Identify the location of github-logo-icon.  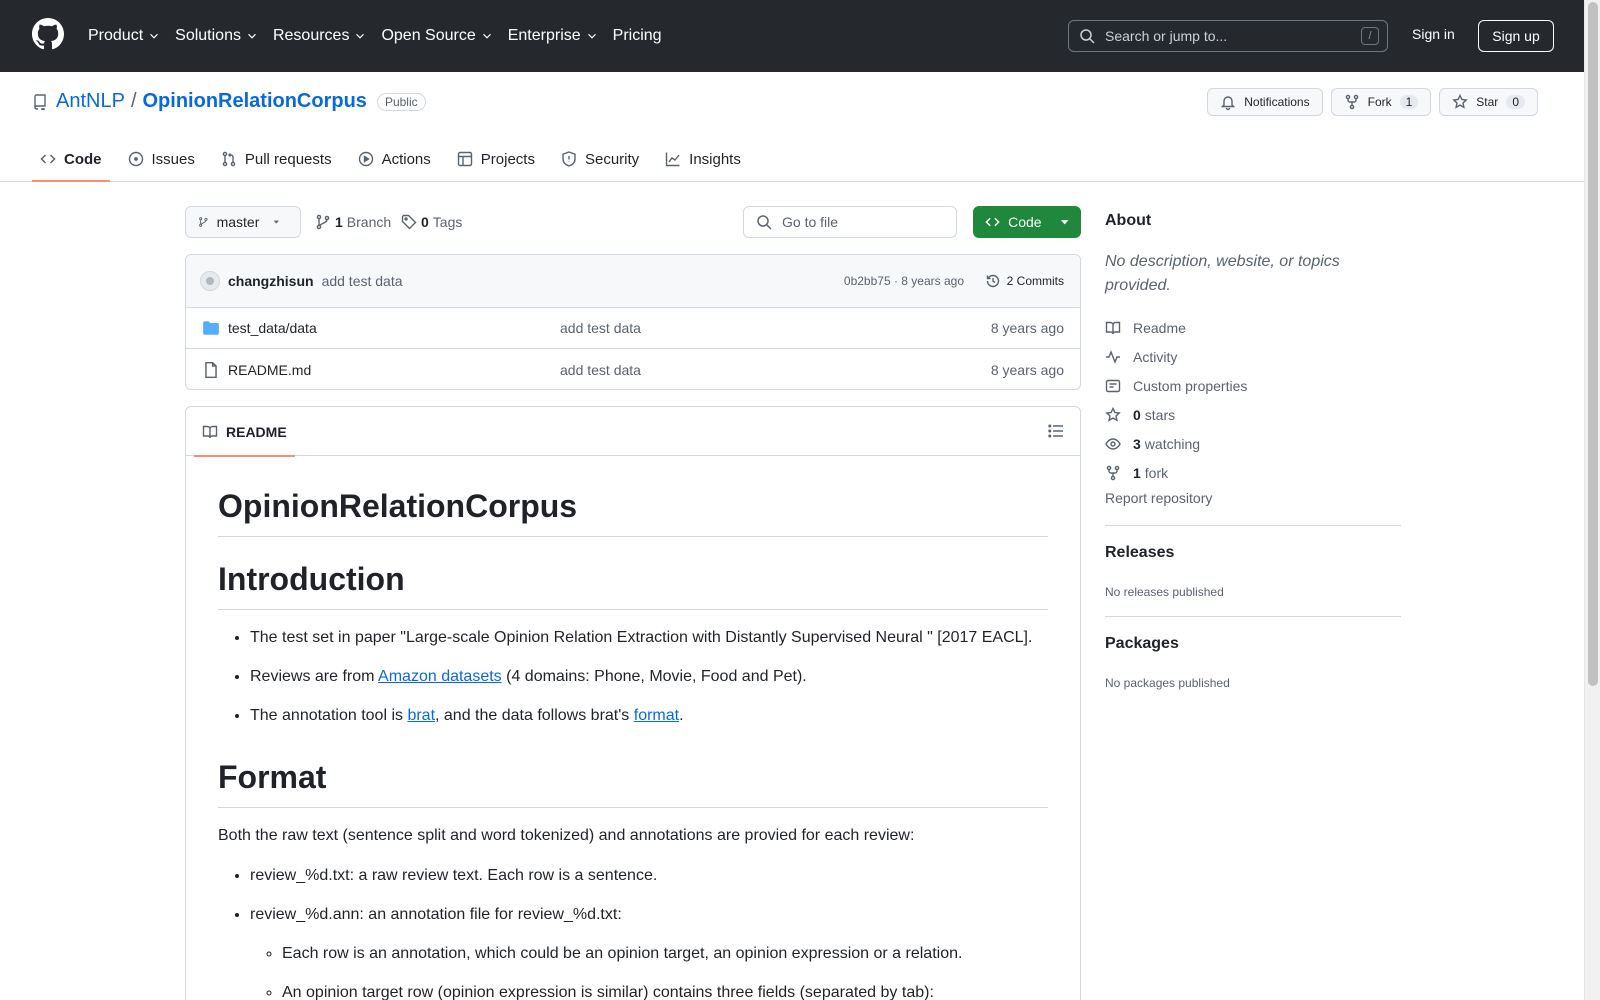
(48, 34).